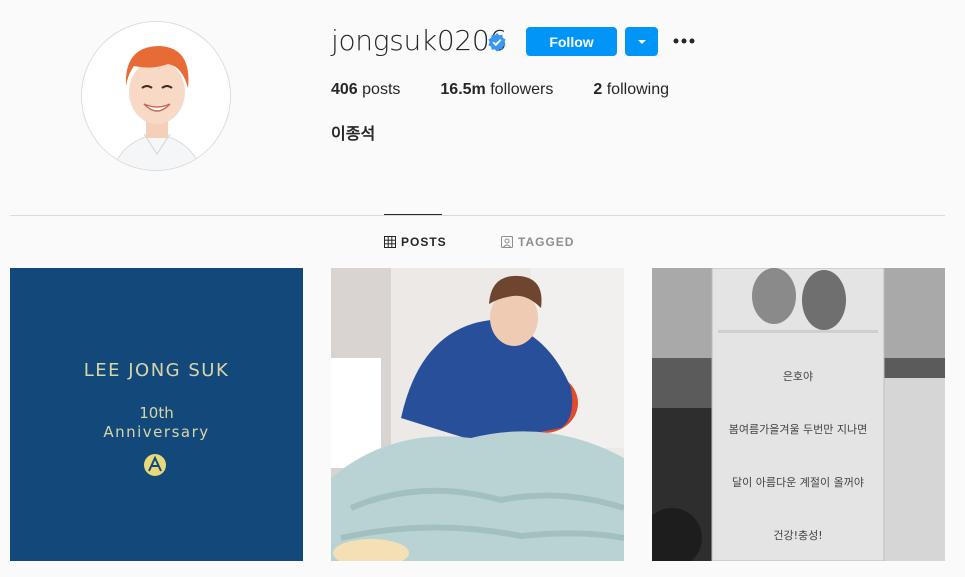  I want to click on post-subtitle: Anniversary, so click(156, 432).